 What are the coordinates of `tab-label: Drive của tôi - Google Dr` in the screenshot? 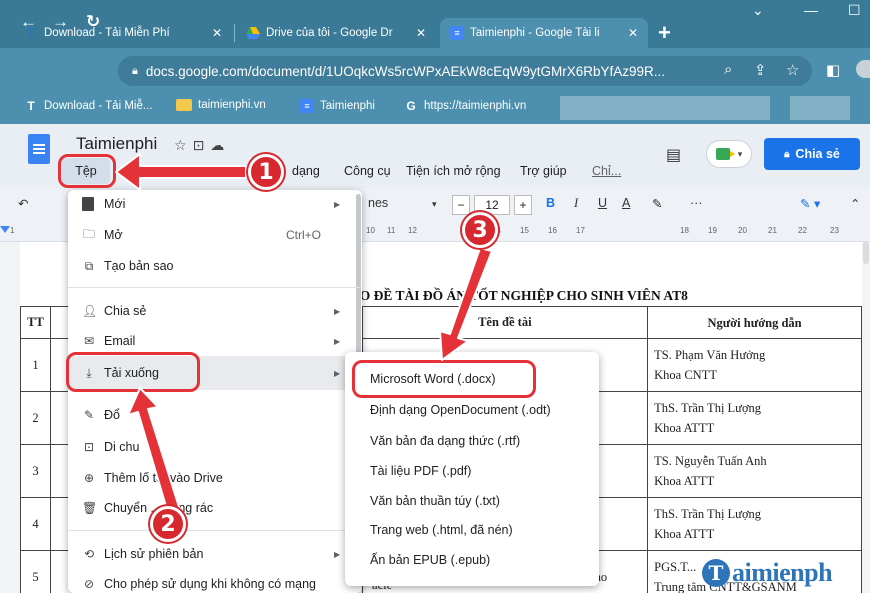 It's located at (329, 33).